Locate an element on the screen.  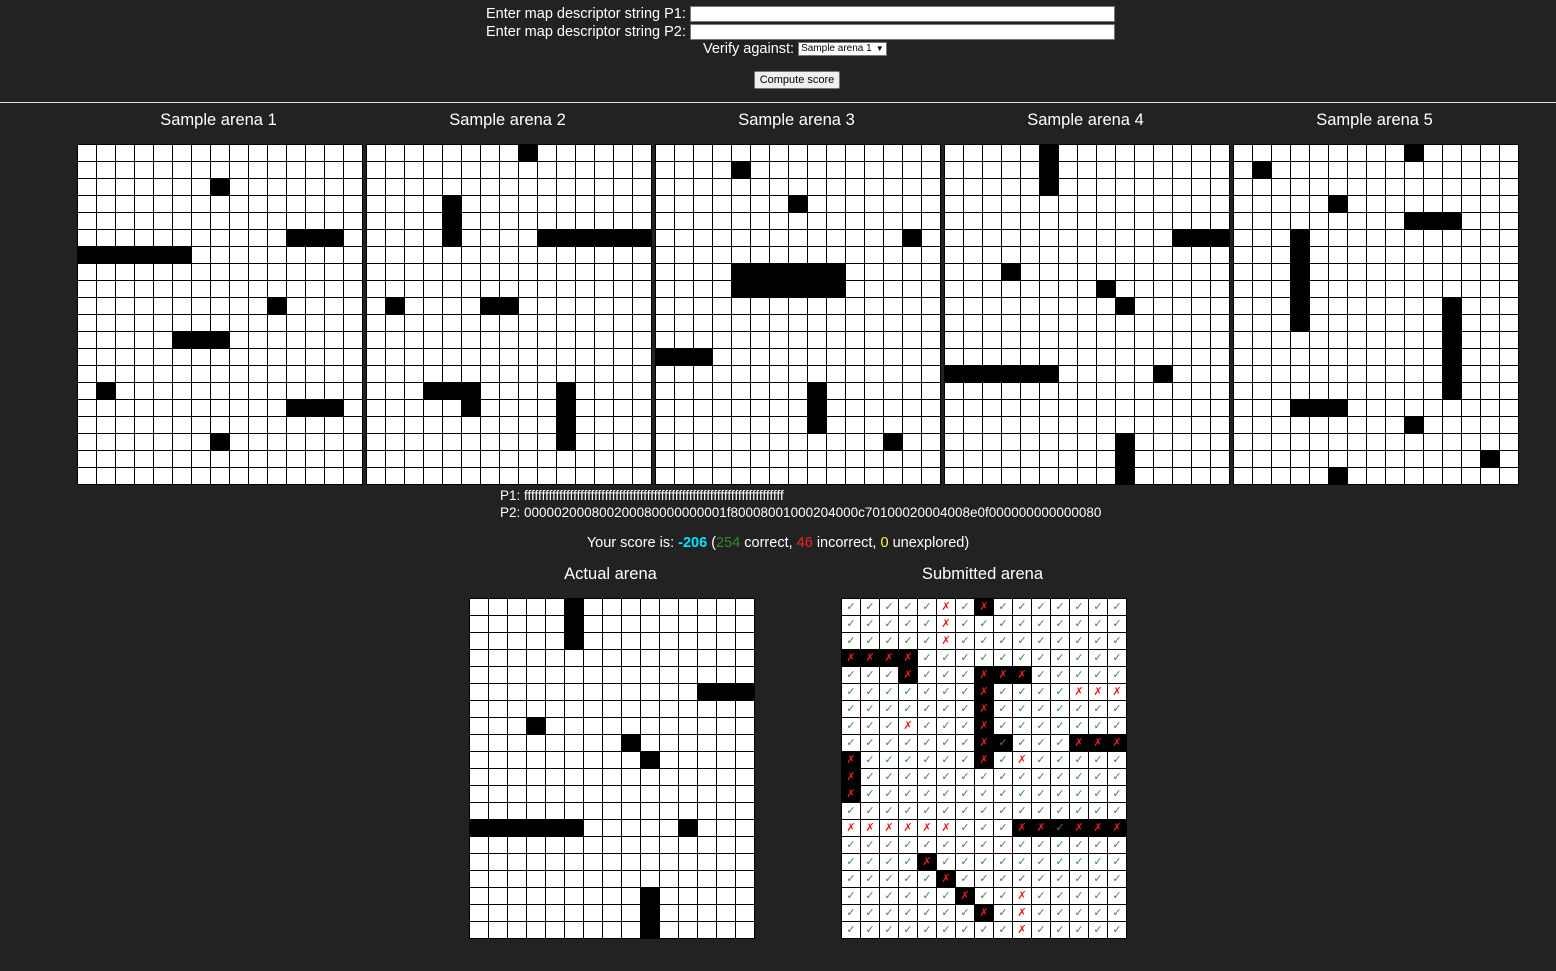
p2-input is located at coordinates (902, 32).